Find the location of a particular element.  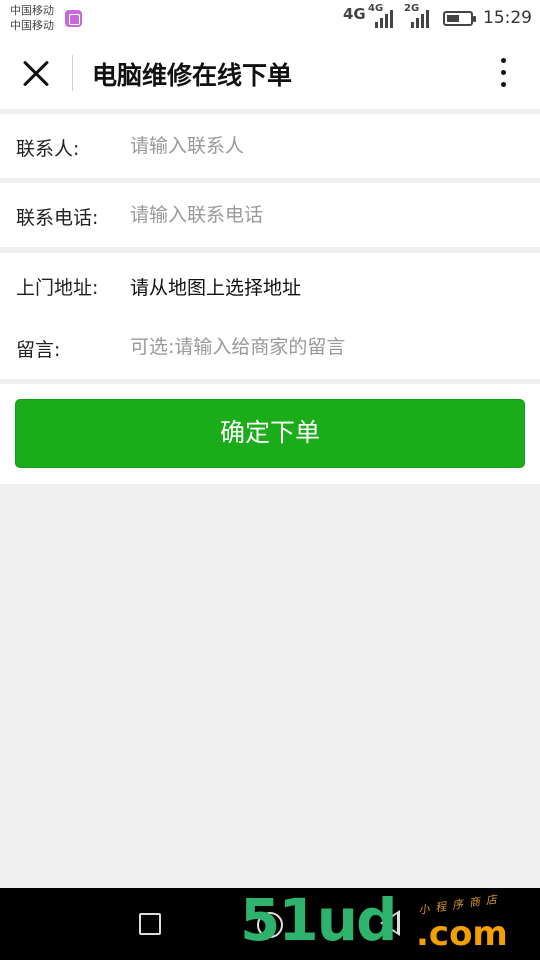

address-picker: 请从地图上选择地址 is located at coordinates (215, 286).